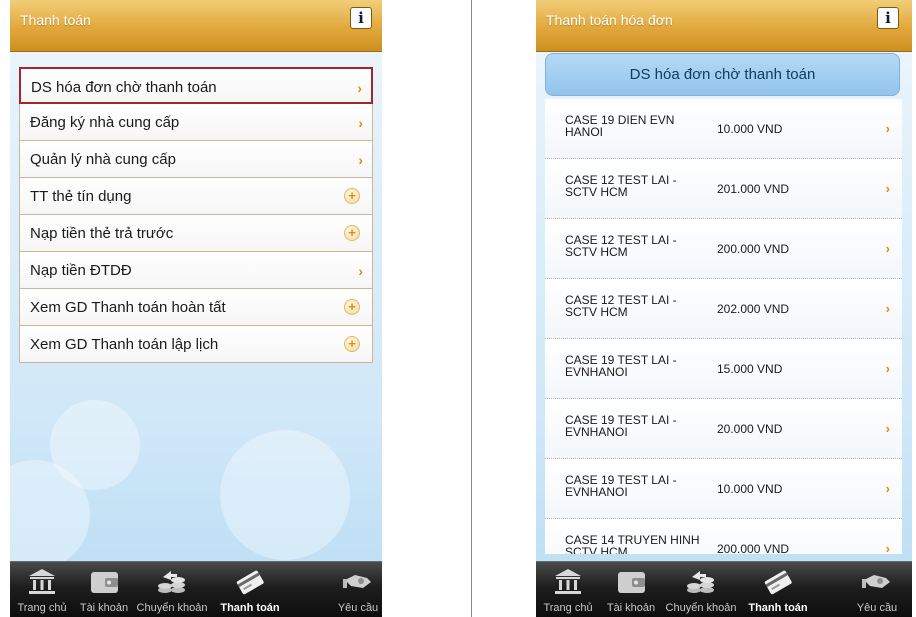  I want to click on page-title: Thanh toán hóa đơn, so click(609, 20).